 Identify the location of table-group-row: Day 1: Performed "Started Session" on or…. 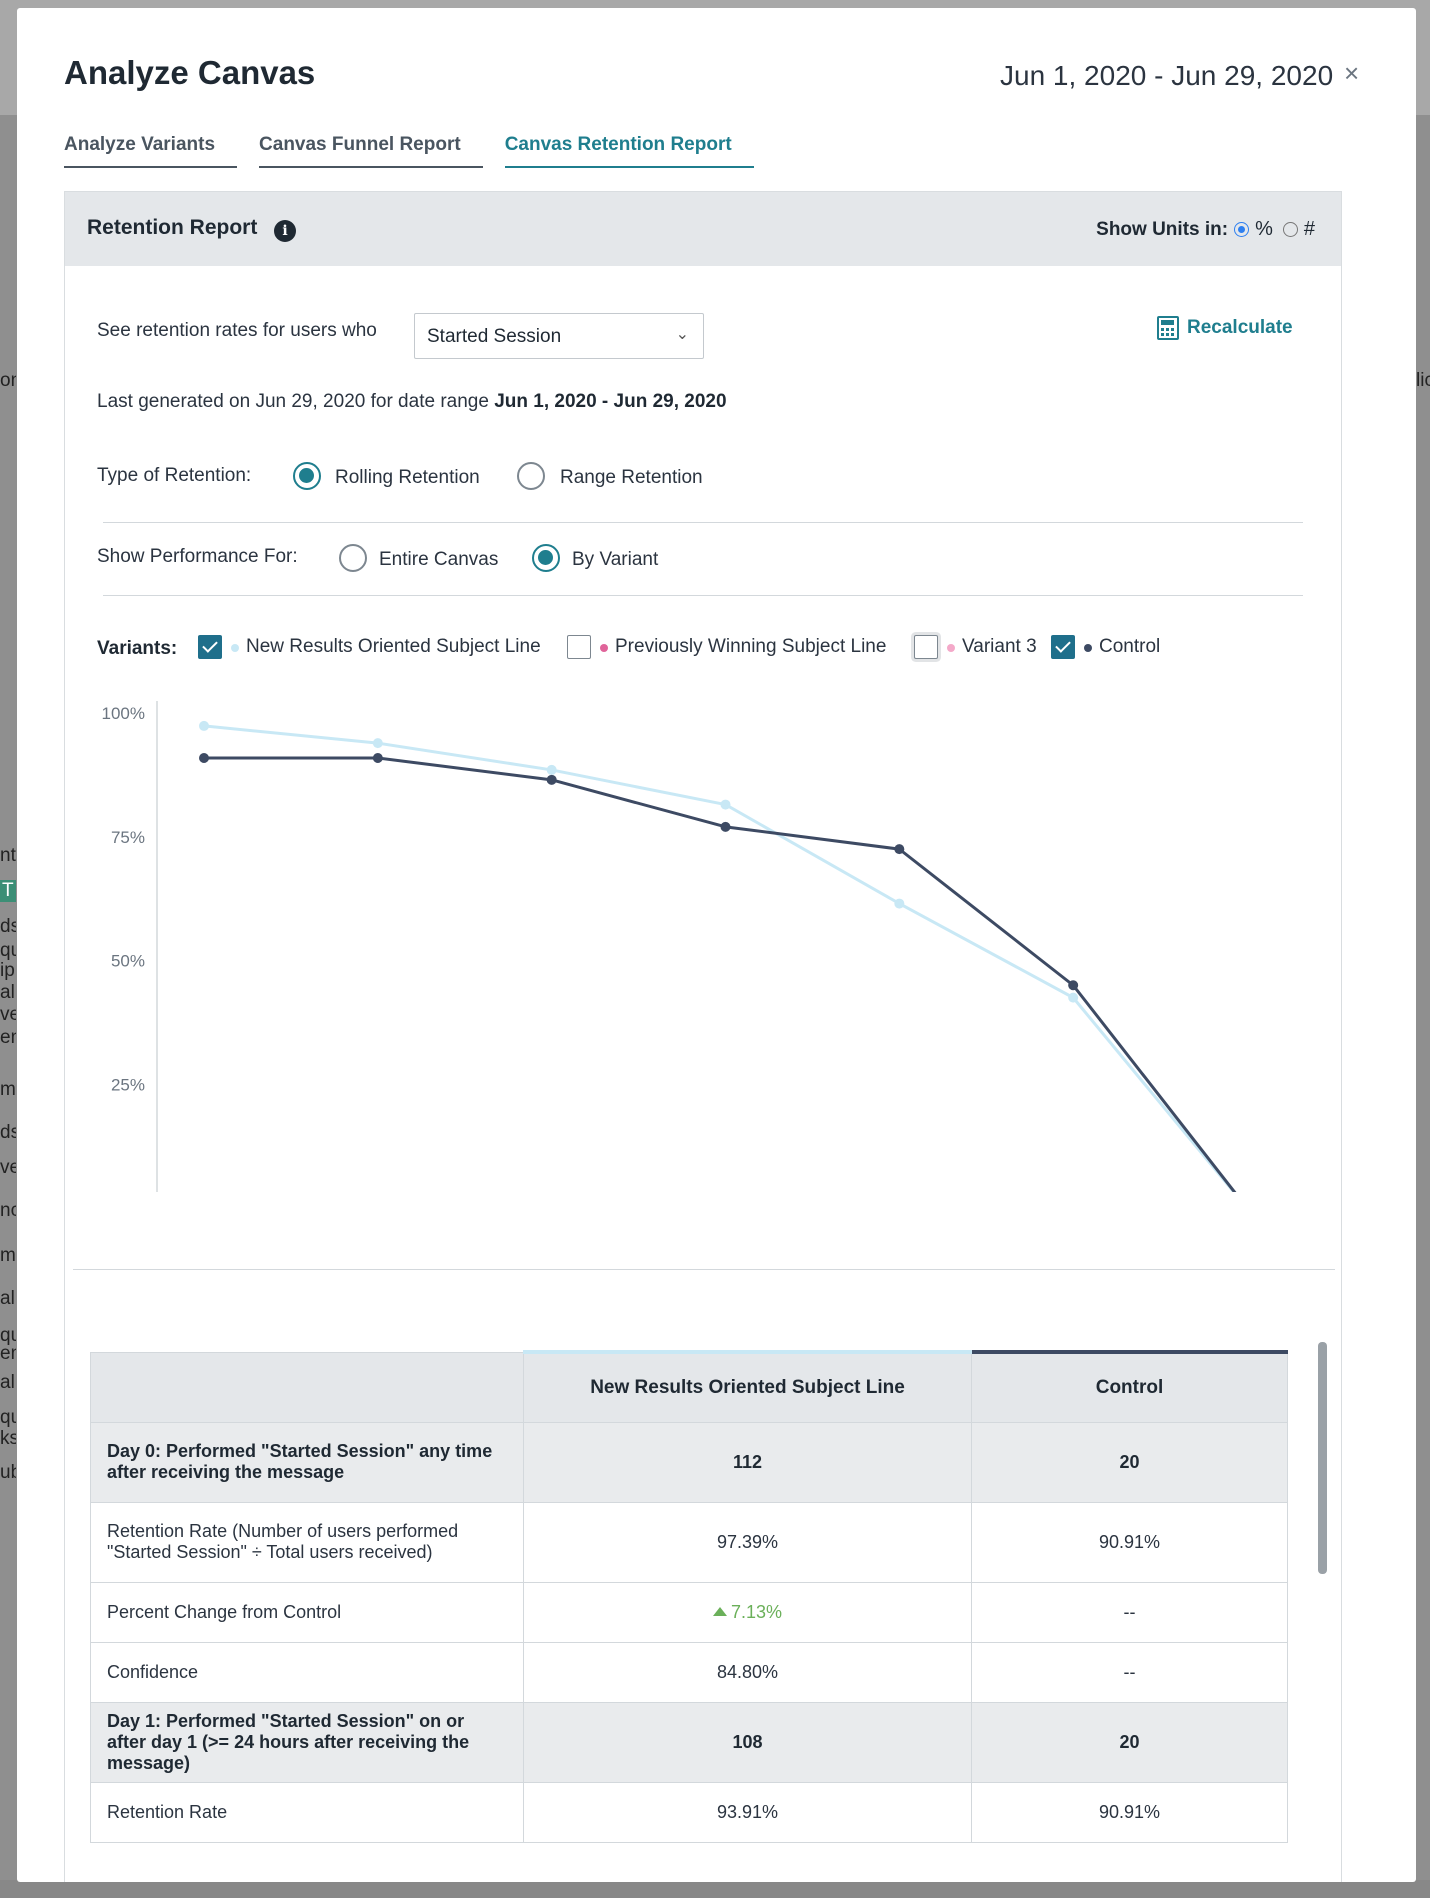
(689, 1742).